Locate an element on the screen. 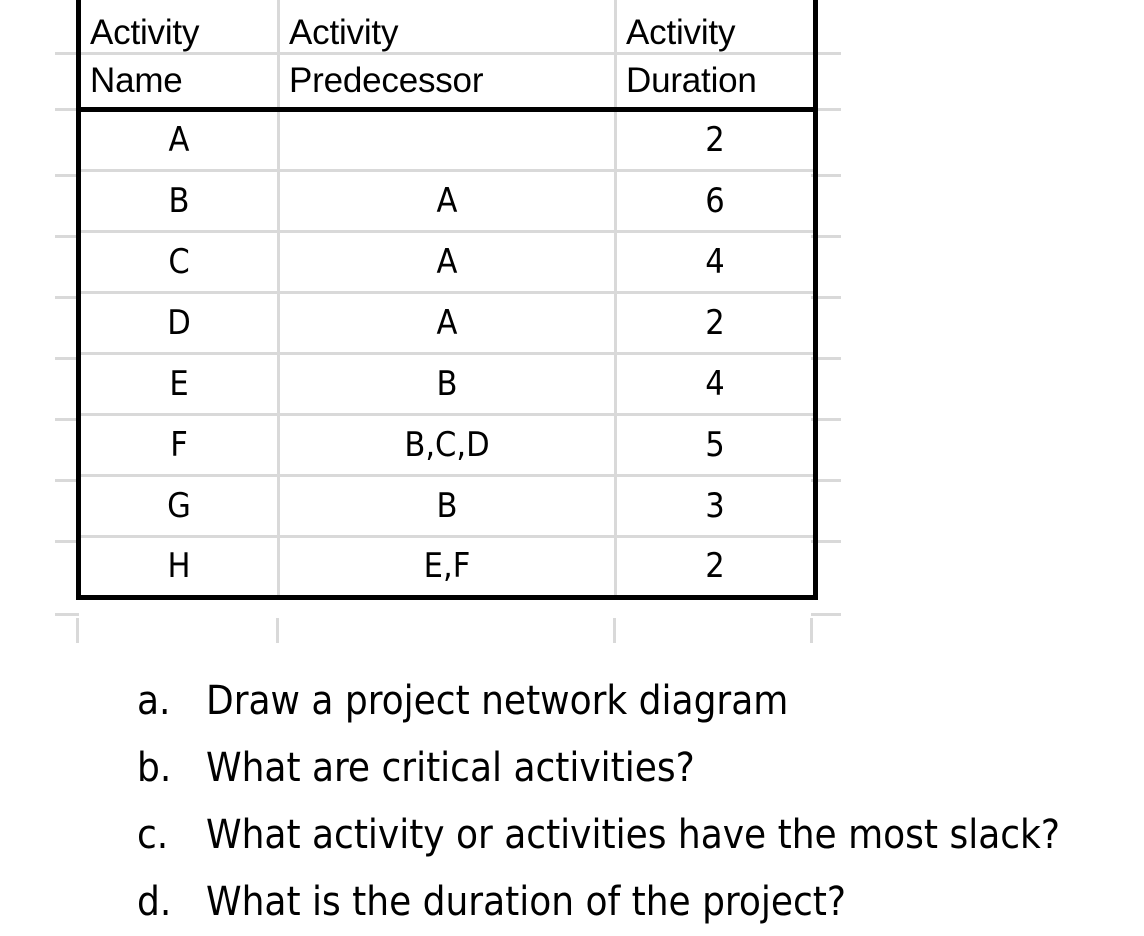 This screenshot has width=1144, height=936. table-row: H E,F 2 is located at coordinates (447, 568).